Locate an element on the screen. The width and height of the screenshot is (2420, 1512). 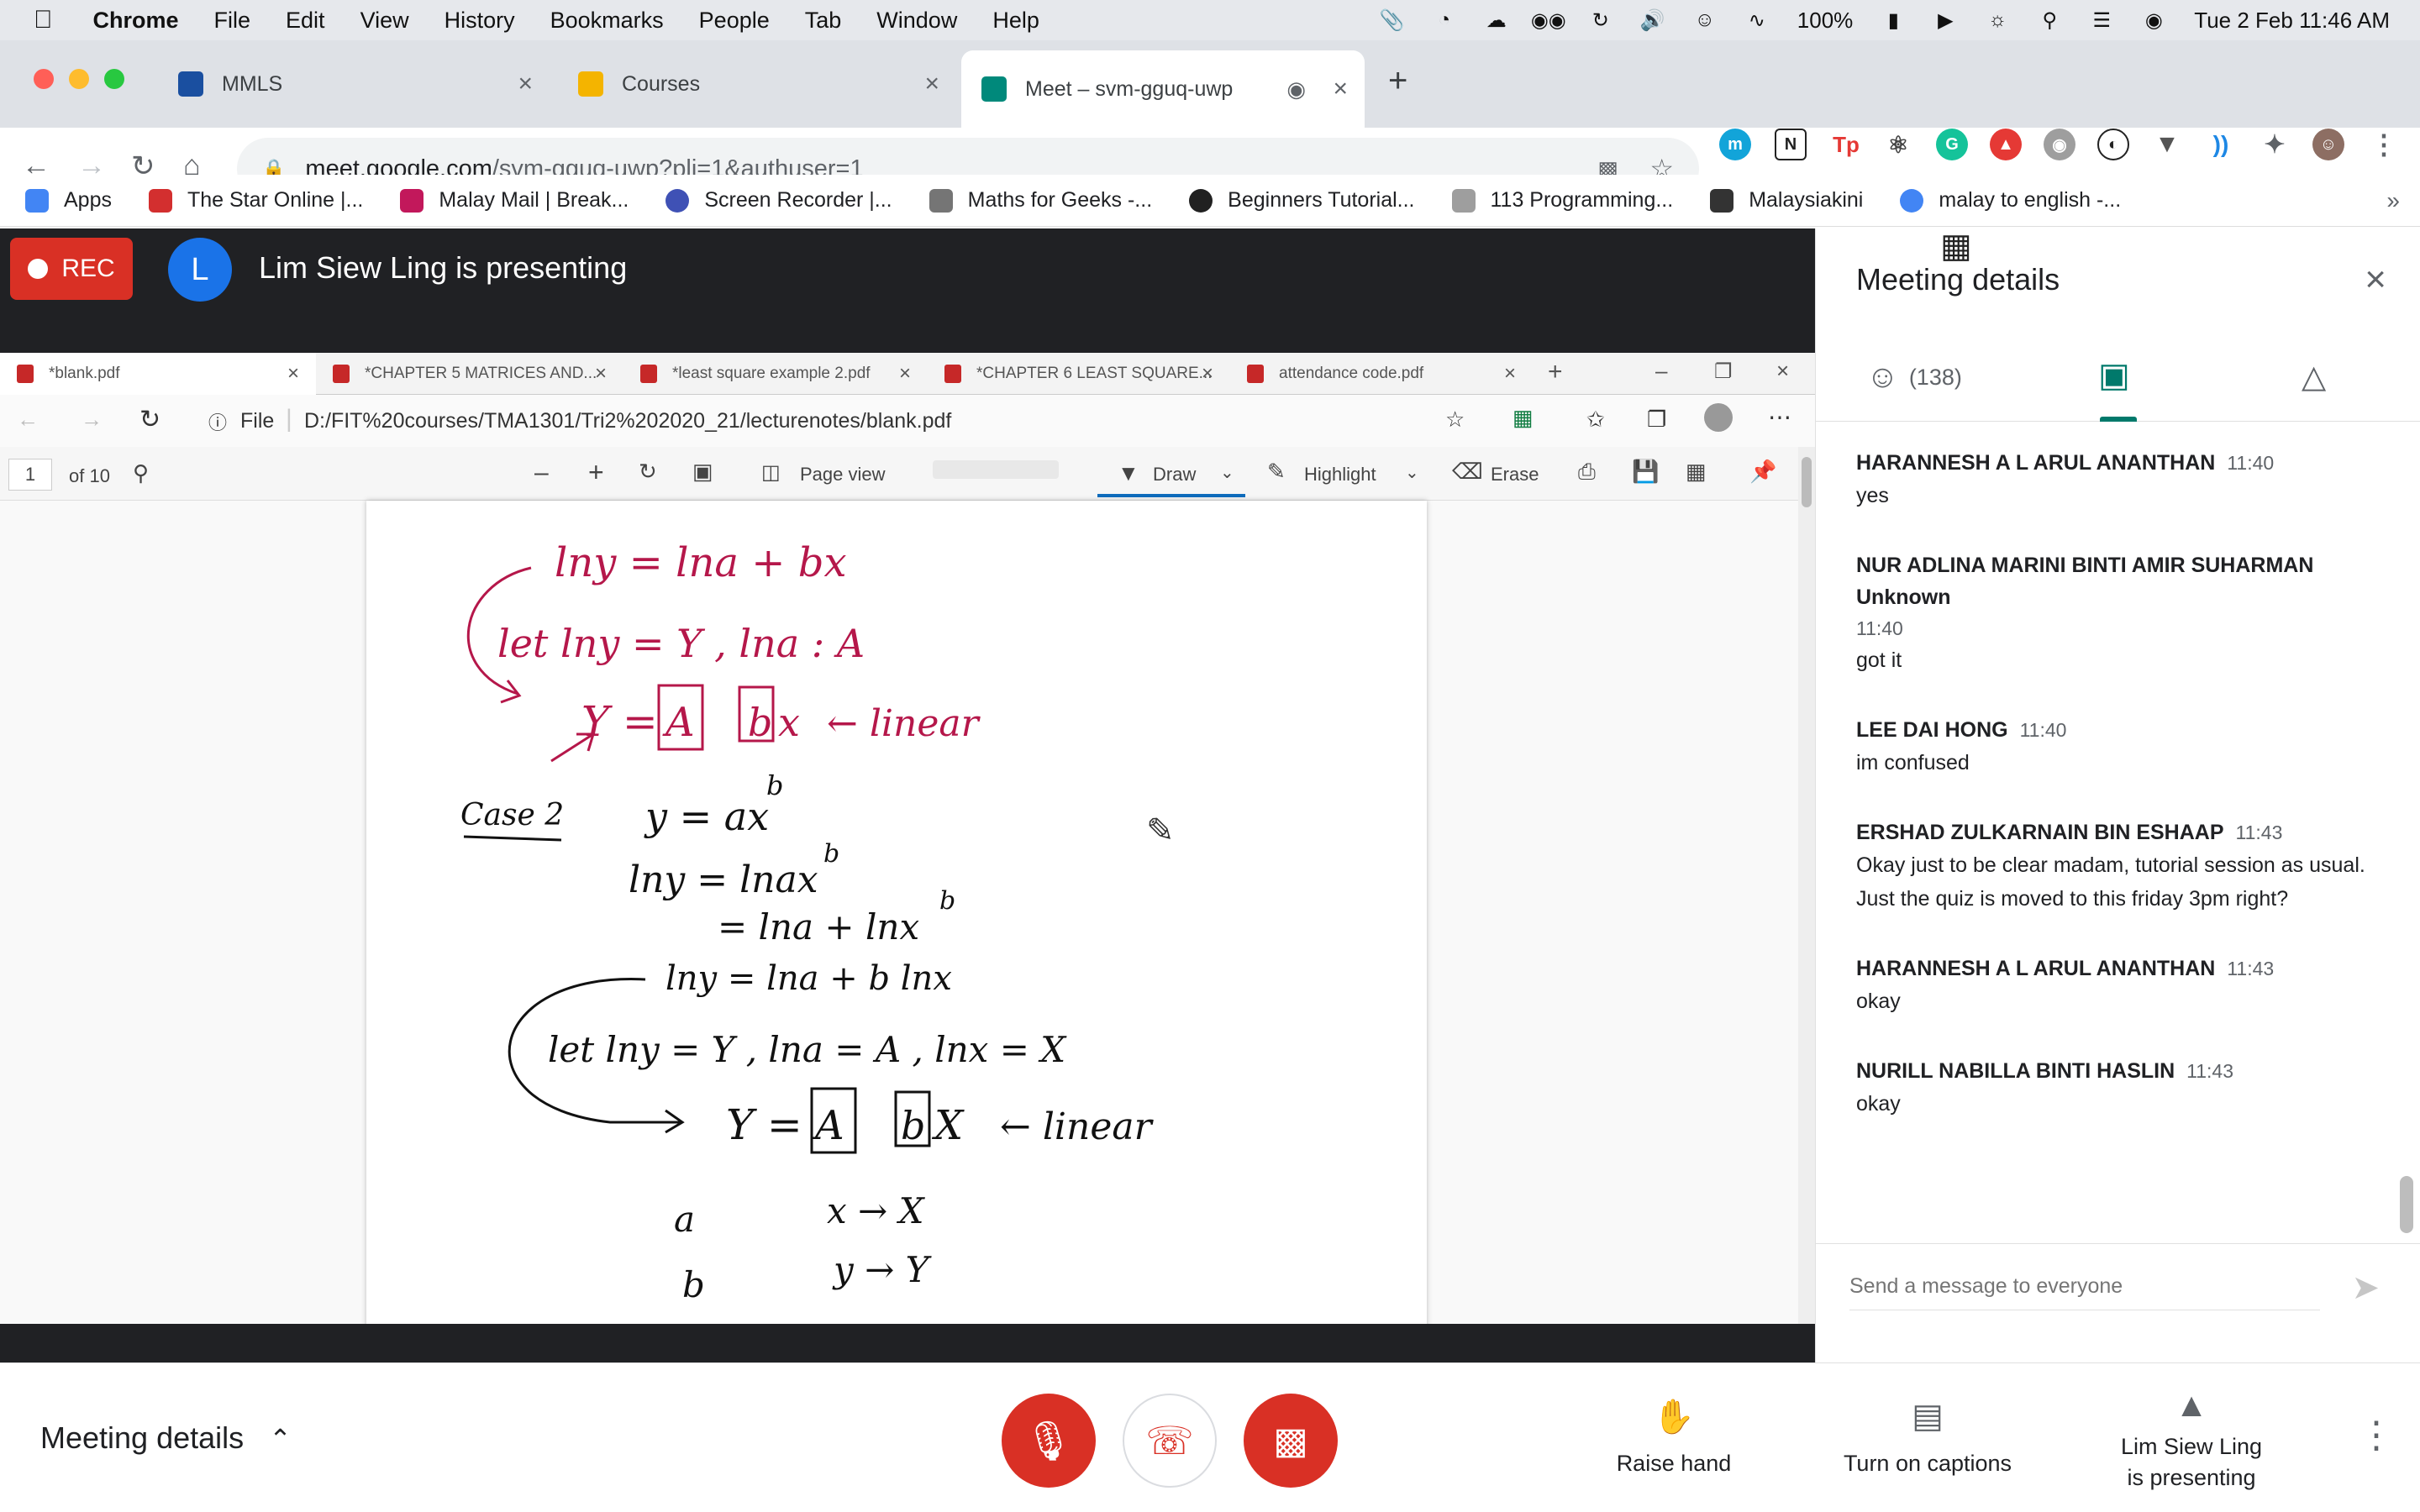
weather-icon: ☼ is located at coordinates (1997, 20).